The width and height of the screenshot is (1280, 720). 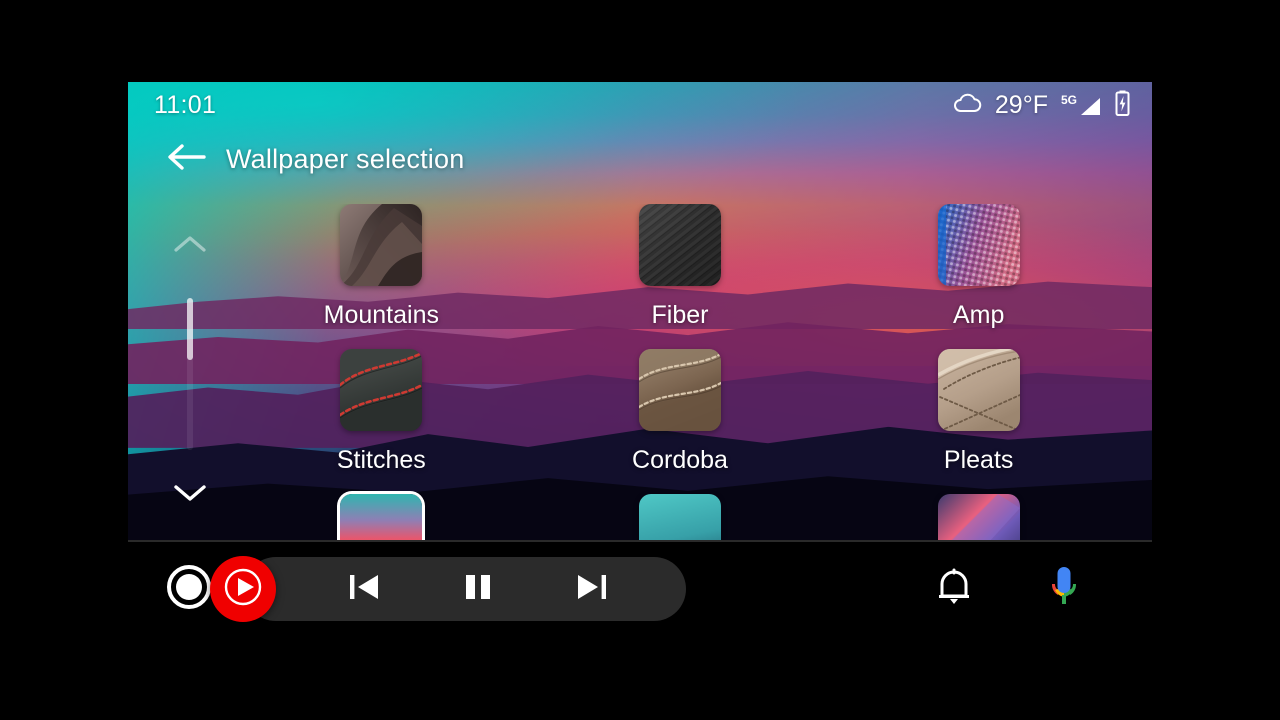 What do you see at coordinates (1021, 104) in the screenshot?
I see `temperature-reading: 29°F` at bounding box center [1021, 104].